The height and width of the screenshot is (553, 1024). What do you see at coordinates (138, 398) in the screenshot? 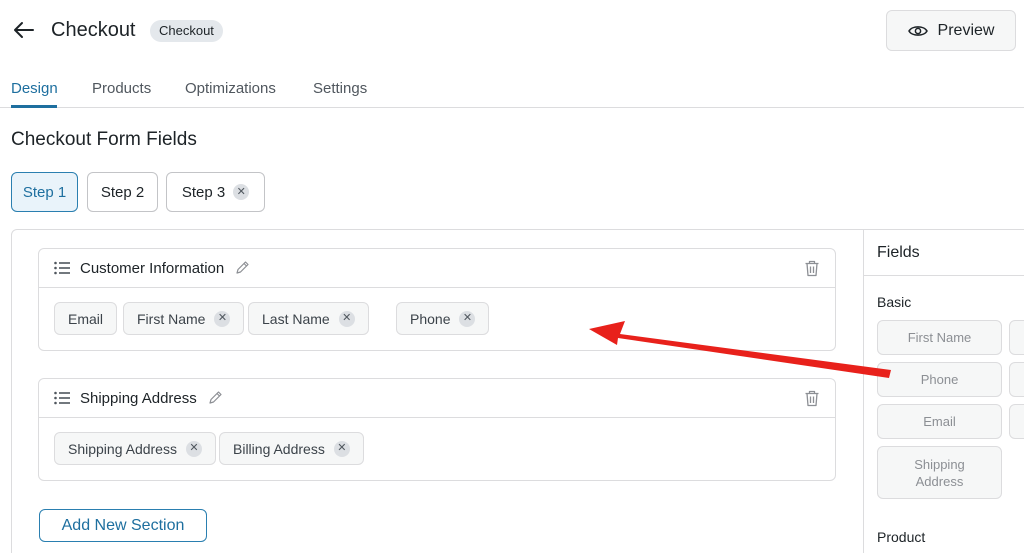
I see `section-title: Shipping Address` at bounding box center [138, 398].